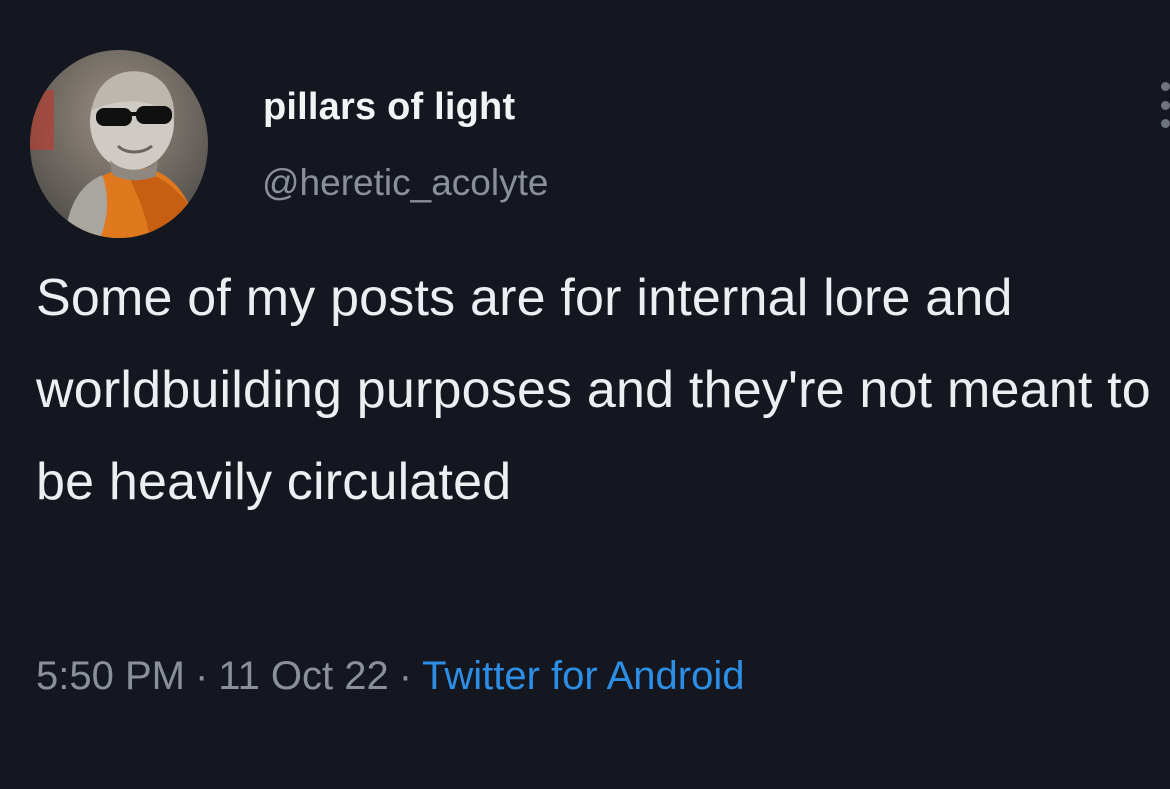  I want to click on tweet-date: 11 Oct 22, so click(303, 676).